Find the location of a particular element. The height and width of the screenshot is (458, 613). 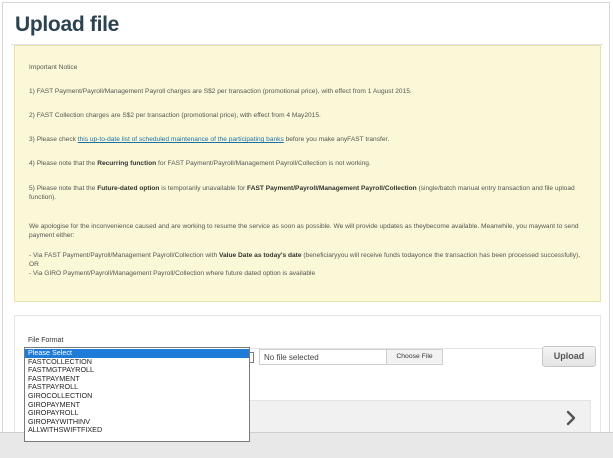

dropdown-option-fastmgtpayroll: FASTMGTPAYROLL is located at coordinates (137, 370).